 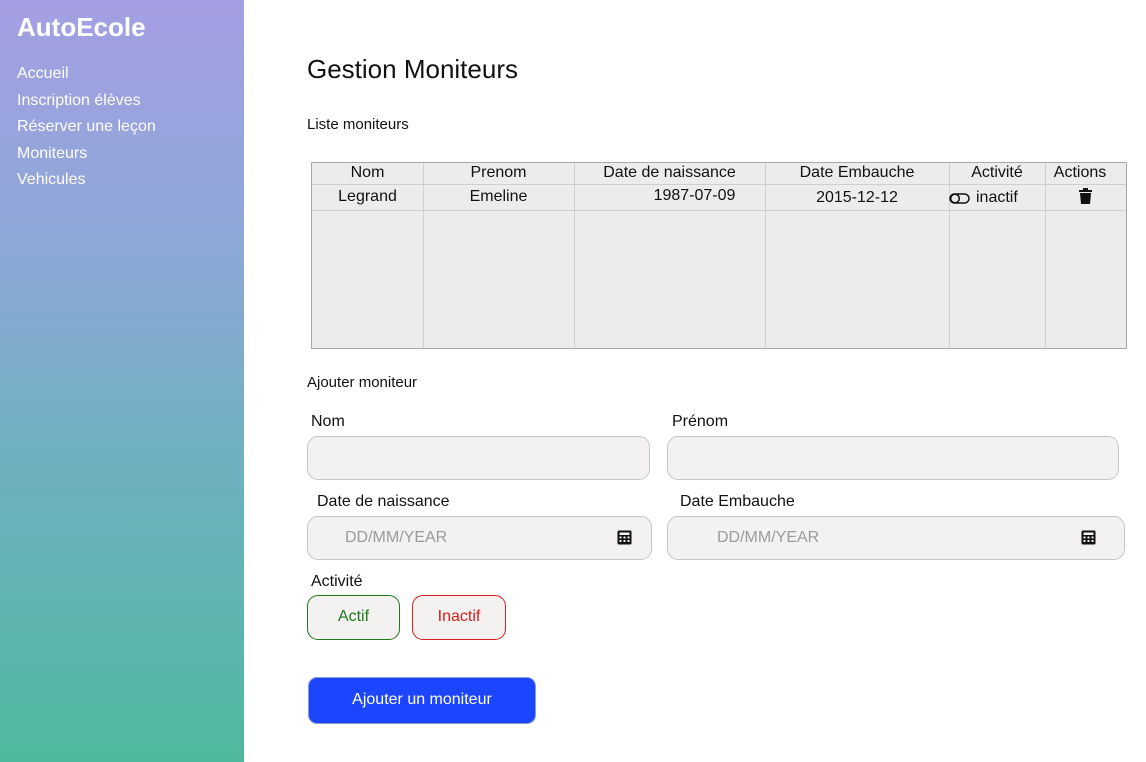 I want to click on table-cell-date-naissance: 1987-07-09, so click(x=694, y=195).